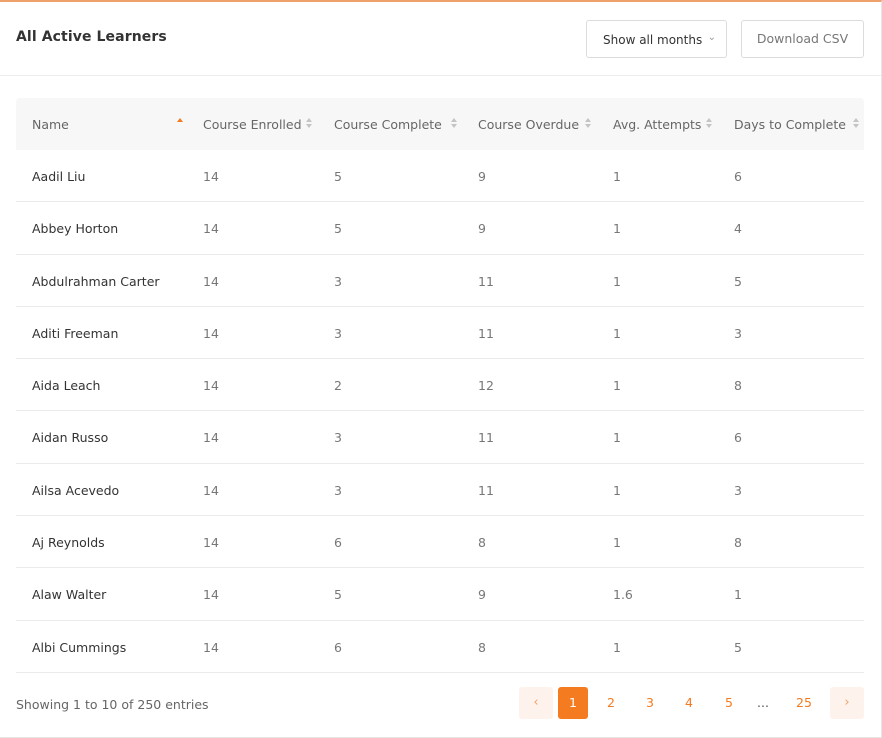  Describe the element at coordinates (440, 176) in the screenshot. I see `table-row: Aadil Liu 14 5 9 1 6` at that location.